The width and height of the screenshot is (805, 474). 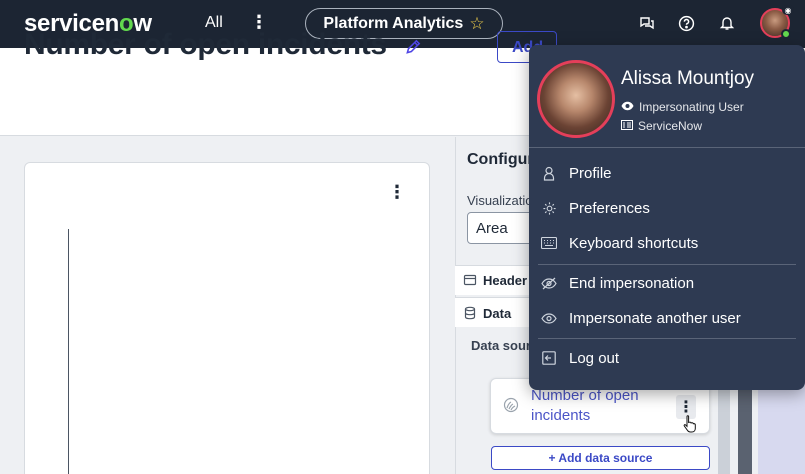 What do you see at coordinates (549, 173) in the screenshot?
I see `person-icon` at bounding box center [549, 173].